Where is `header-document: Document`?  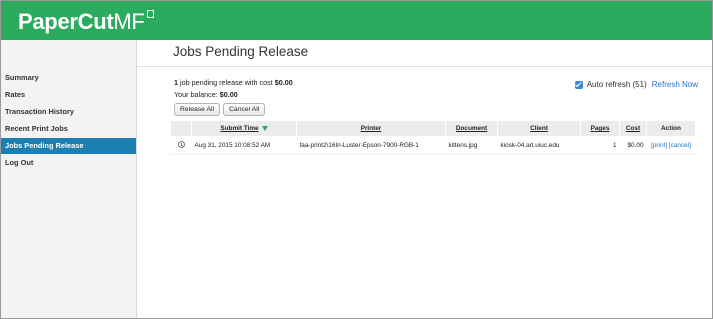 header-document: Document is located at coordinates (471, 128).